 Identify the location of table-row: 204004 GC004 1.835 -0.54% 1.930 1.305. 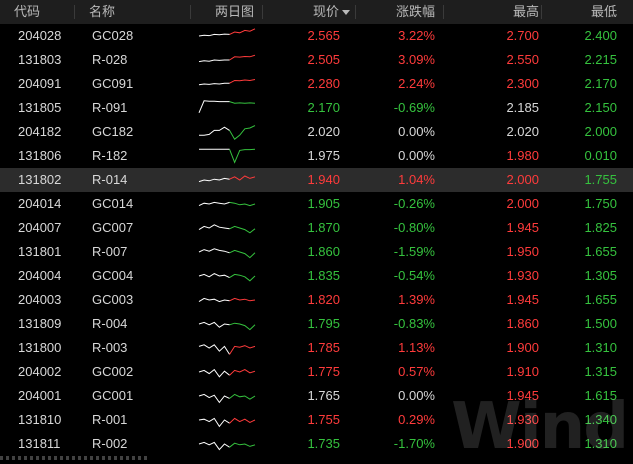
(316, 276).